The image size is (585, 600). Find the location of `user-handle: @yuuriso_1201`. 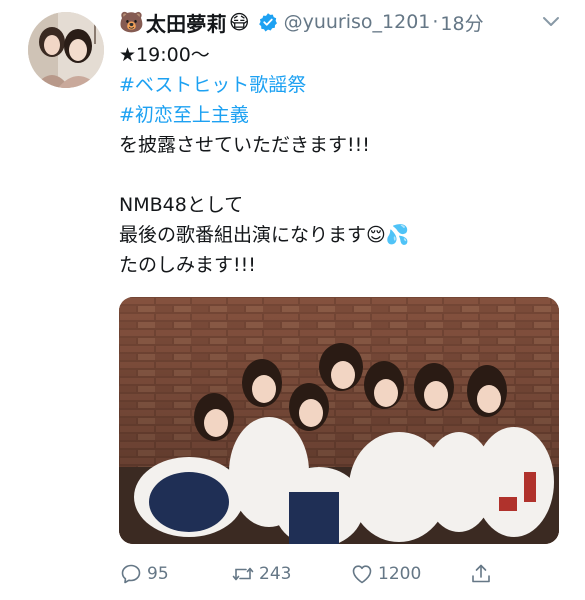

user-handle: @yuuriso_1201 is located at coordinates (357, 22).